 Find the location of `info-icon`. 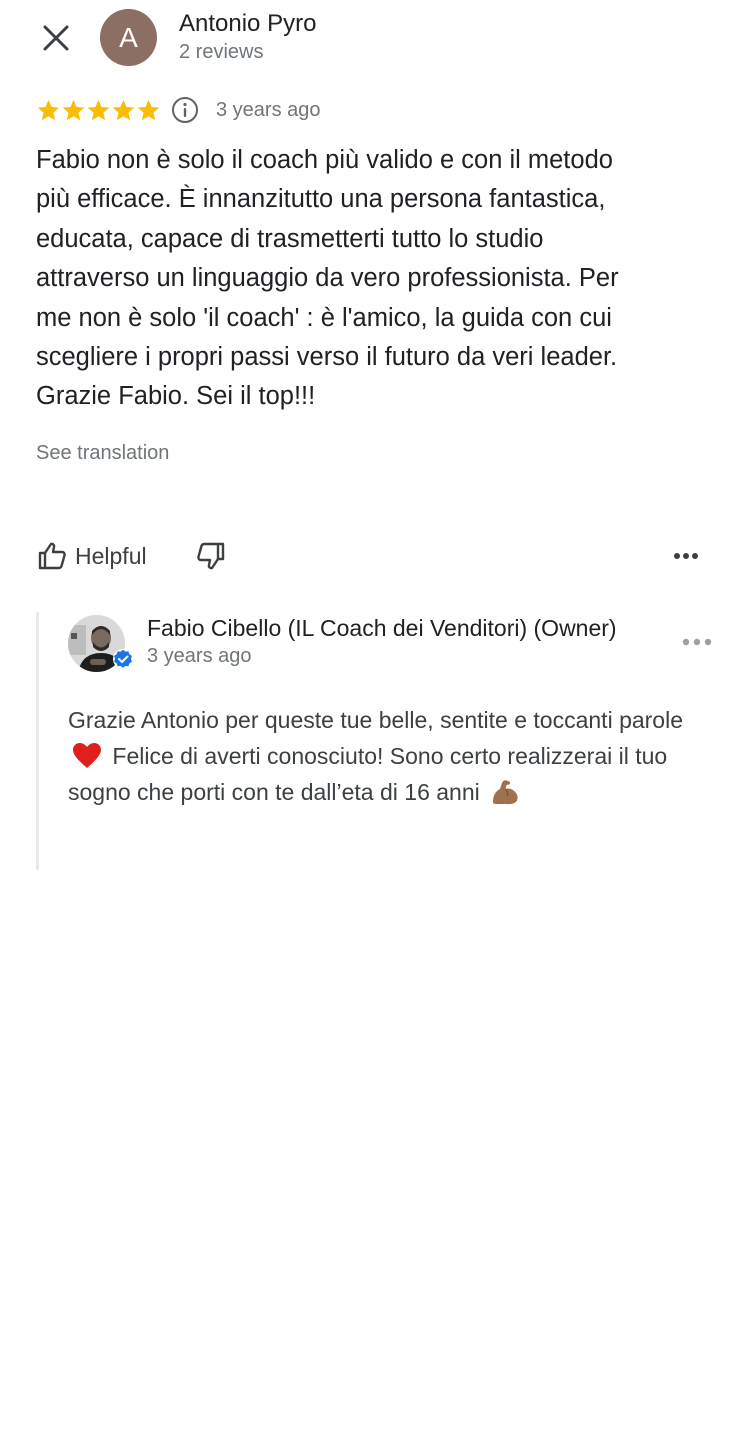

info-icon is located at coordinates (185, 110).